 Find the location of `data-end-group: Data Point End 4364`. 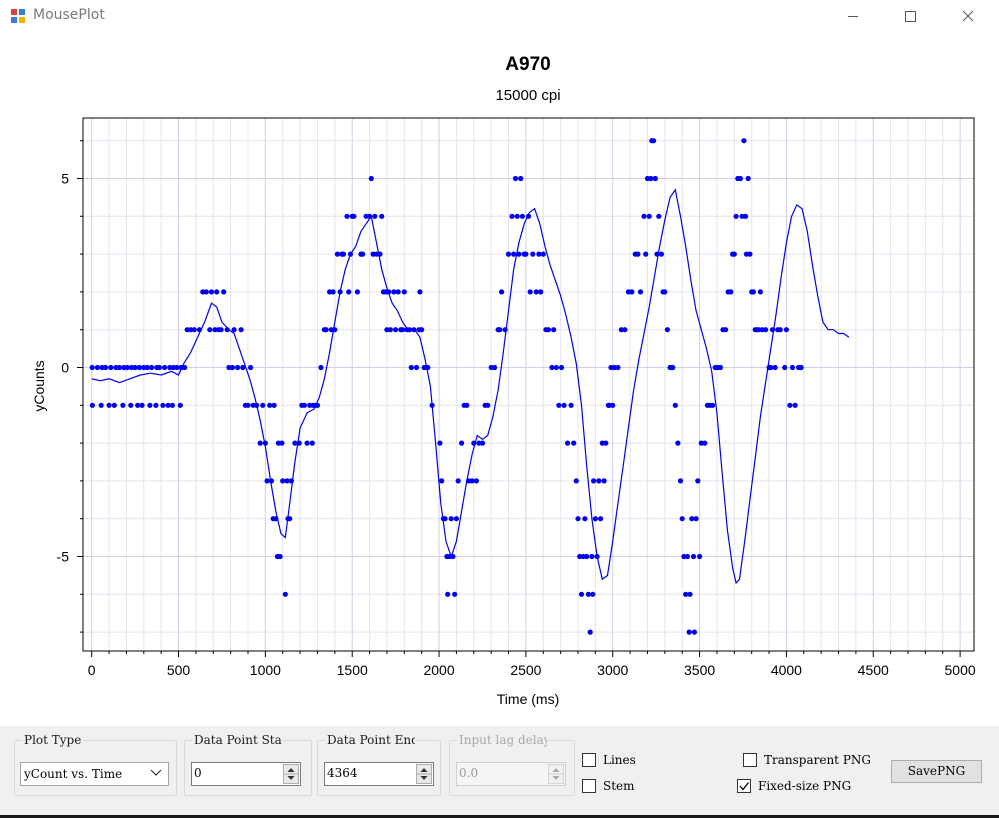

data-end-group: Data Point End 4364 is located at coordinates (379, 765).